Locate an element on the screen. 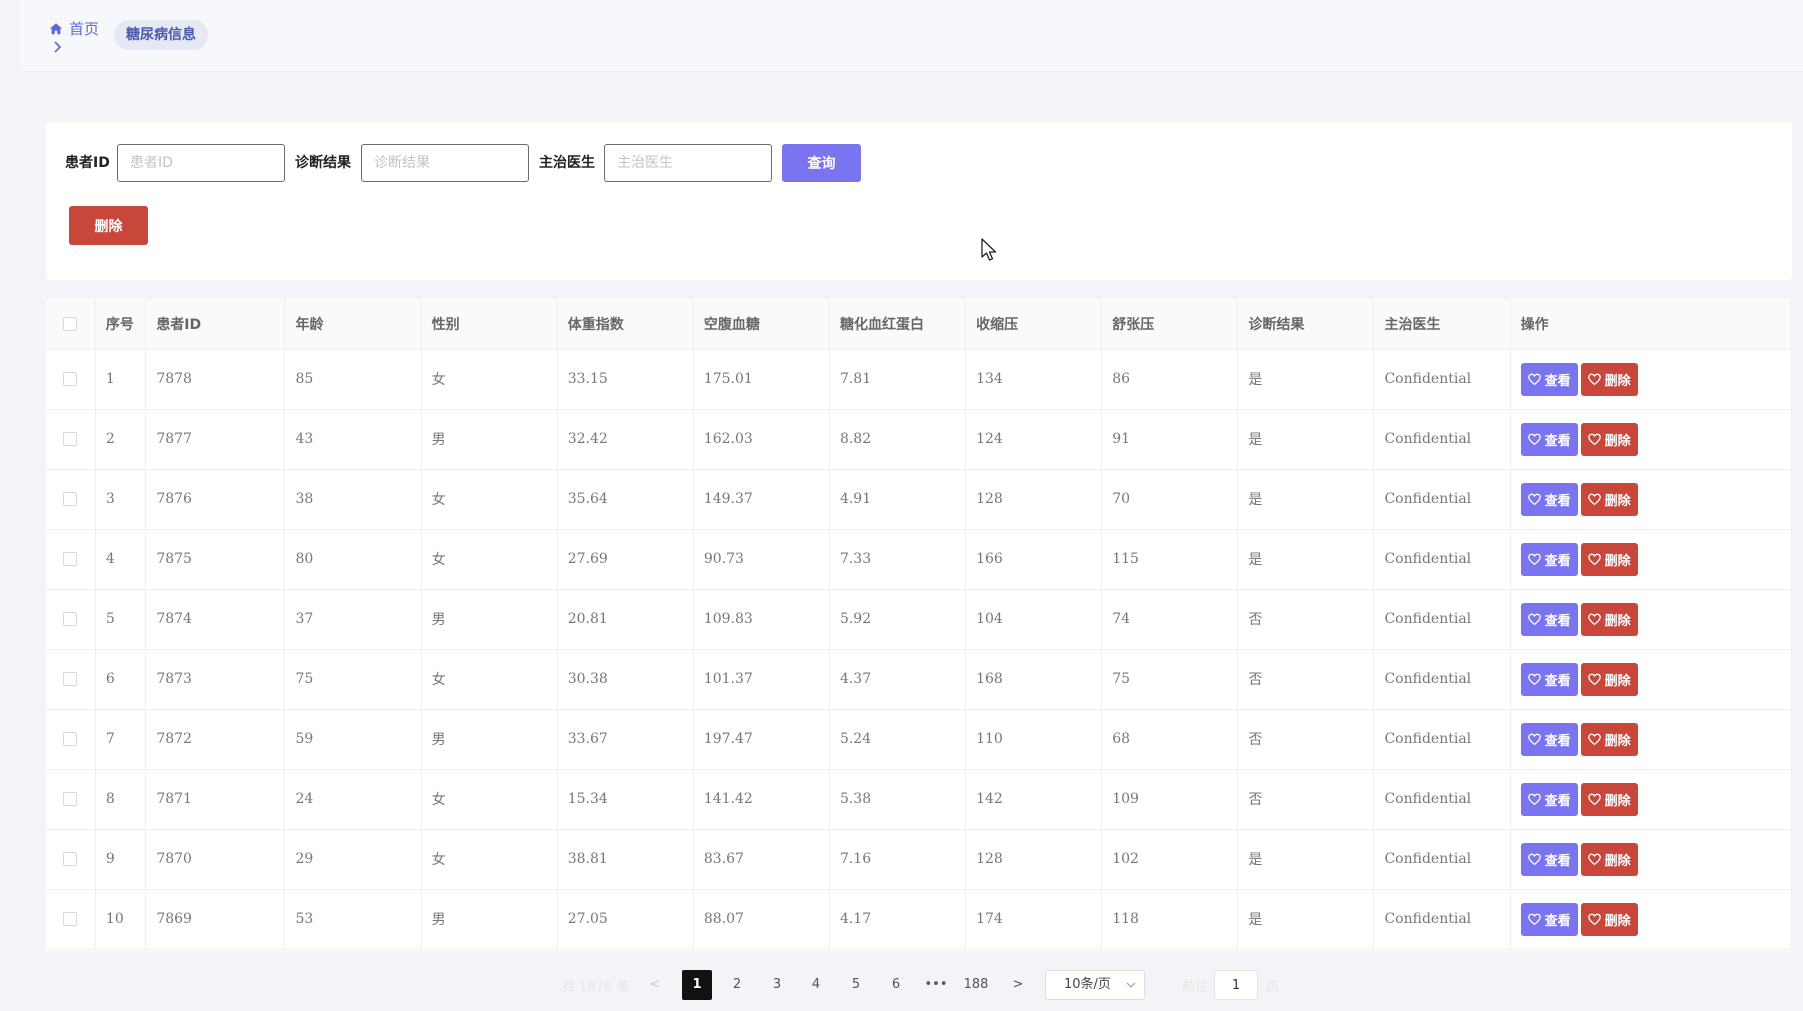  column-header-hba1c-column: 糖化血红蛋白 is located at coordinates (898, 324).